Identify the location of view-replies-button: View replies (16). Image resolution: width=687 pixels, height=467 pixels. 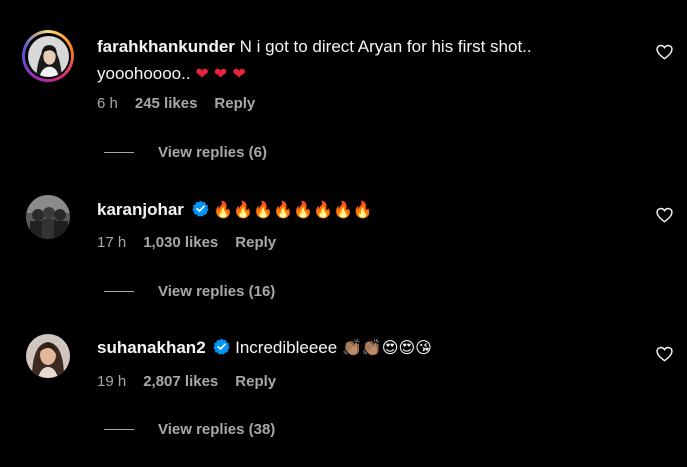
(189, 291).